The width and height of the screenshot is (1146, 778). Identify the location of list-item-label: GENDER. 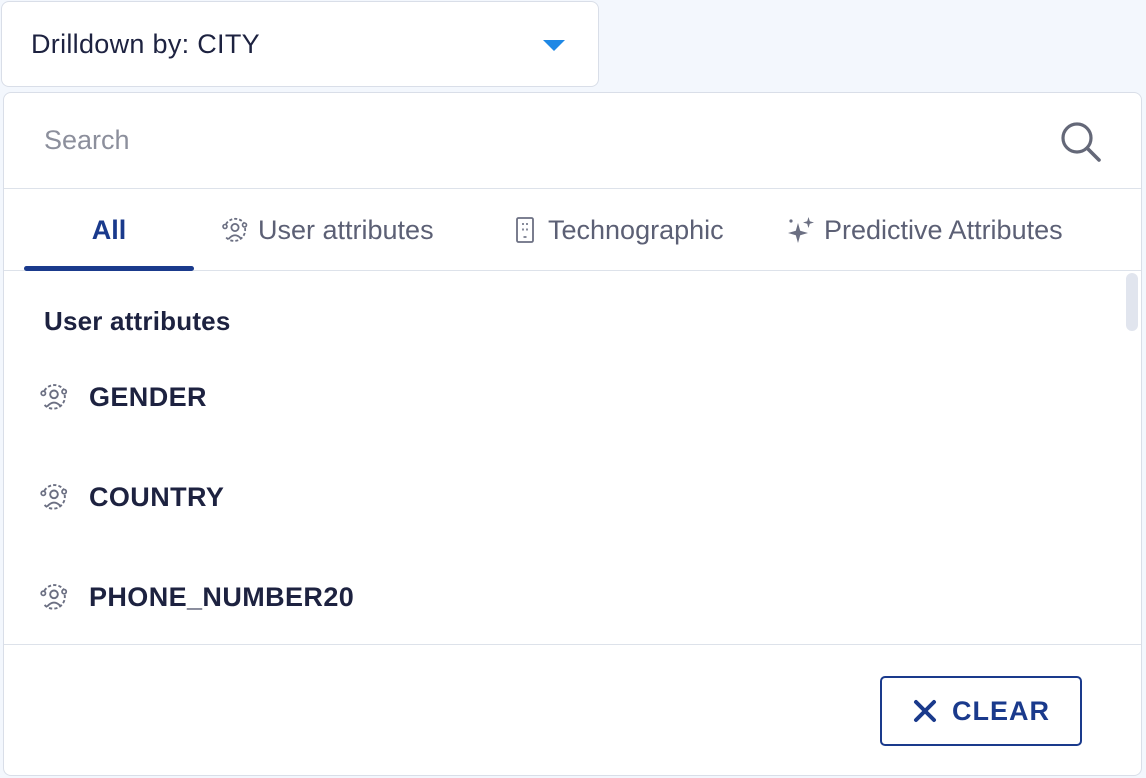
(148, 396).